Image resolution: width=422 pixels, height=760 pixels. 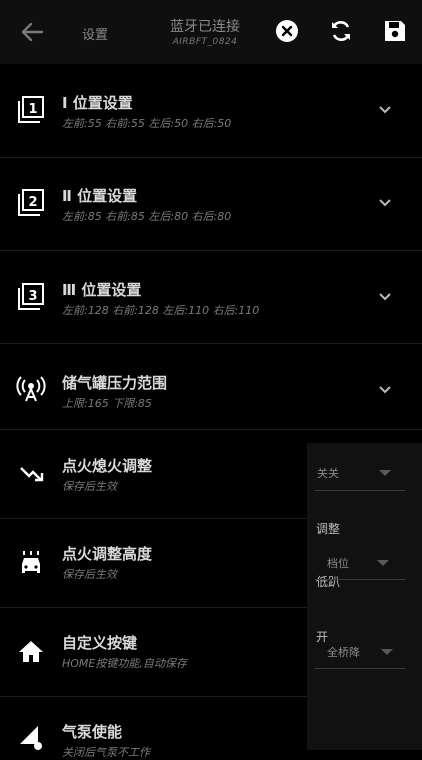 What do you see at coordinates (211, 297) in the screenshot?
I see `list-item-position-3: 3 Ⅲ 位置设置 左前:128 右前:128 左后:110 右后:110` at bounding box center [211, 297].